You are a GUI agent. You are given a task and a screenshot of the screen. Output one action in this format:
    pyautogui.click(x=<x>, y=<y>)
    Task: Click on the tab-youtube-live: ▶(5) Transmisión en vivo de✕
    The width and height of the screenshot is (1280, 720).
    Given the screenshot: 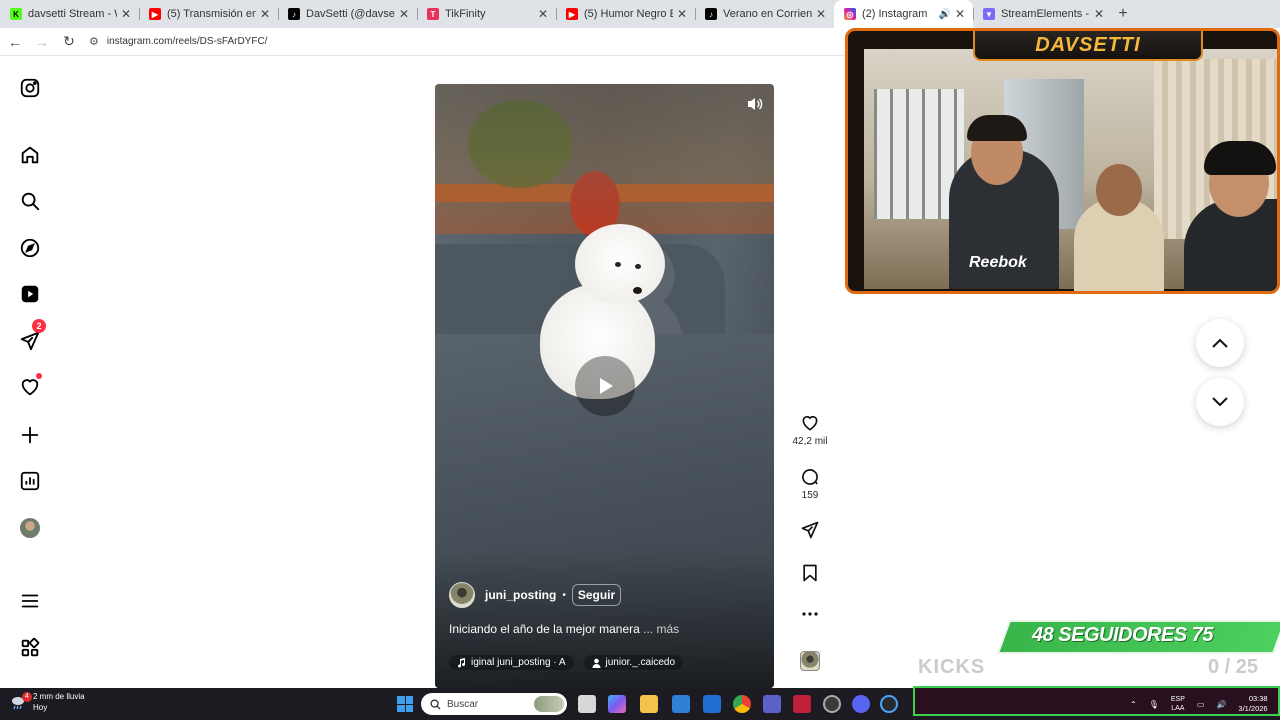 What is the action you would take?
    pyautogui.click(x=208, y=14)
    